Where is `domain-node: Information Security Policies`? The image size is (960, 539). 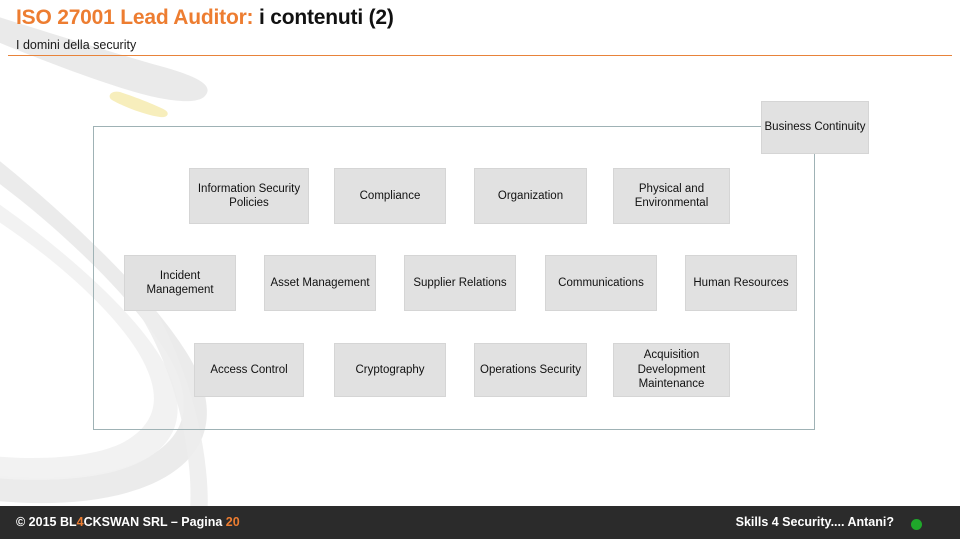 domain-node: Information Security Policies is located at coordinates (249, 196).